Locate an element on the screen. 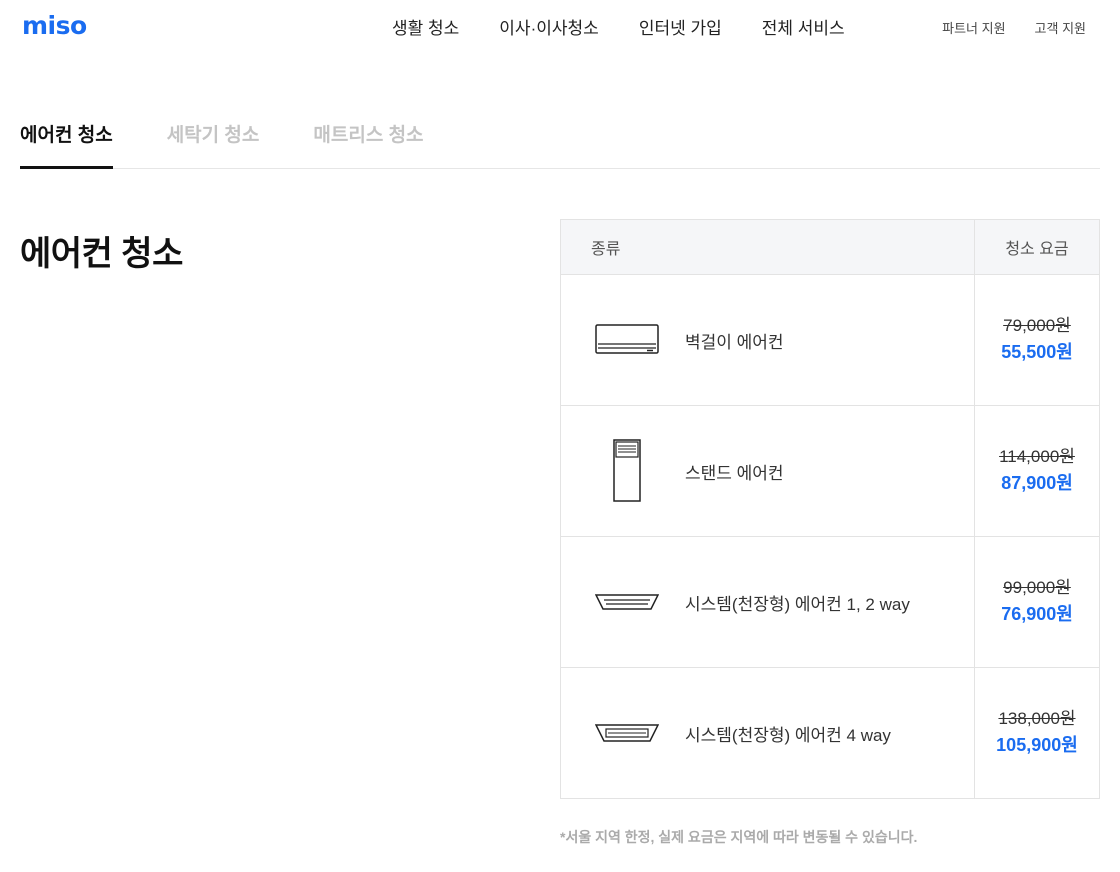  original-price: 79,000원 is located at coordinates (1037, 325).